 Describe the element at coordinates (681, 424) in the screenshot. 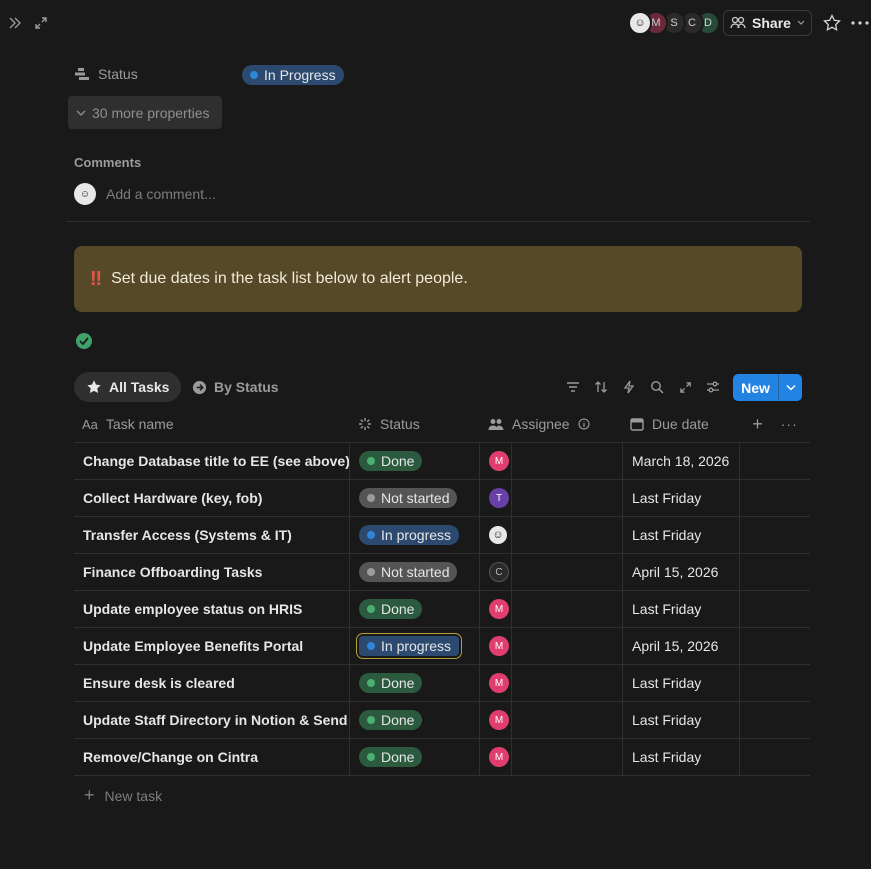

I see `column-header-due-date: Due date` at that location.